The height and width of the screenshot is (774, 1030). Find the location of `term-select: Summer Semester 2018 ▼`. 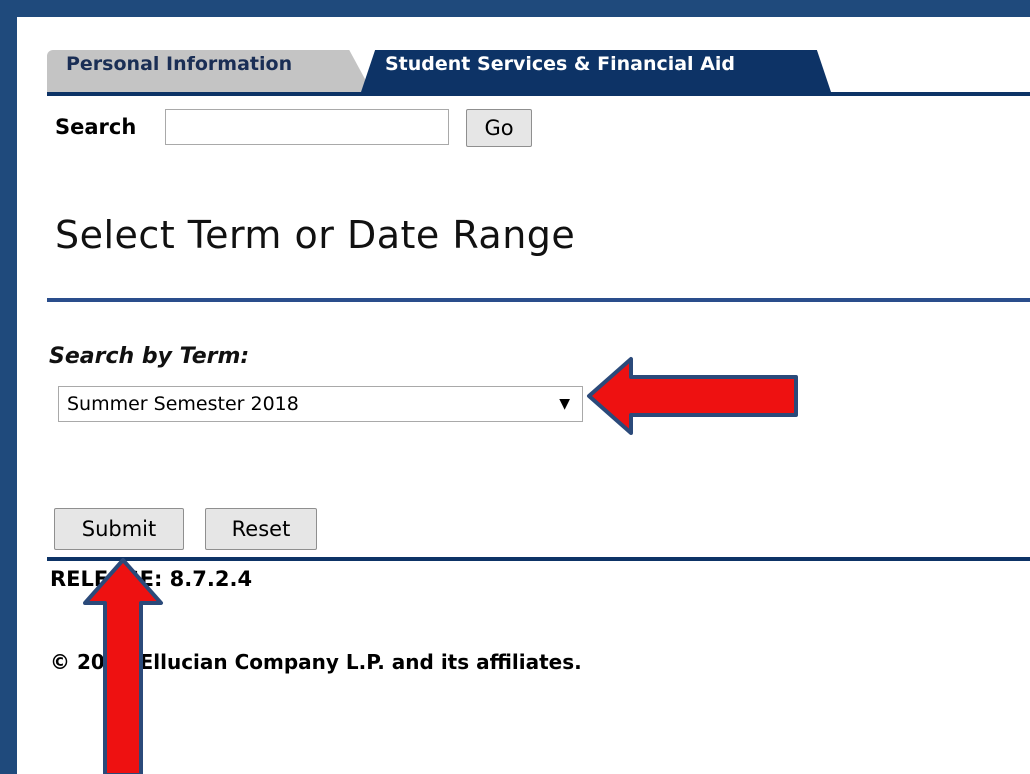

term-select: Summer Semester 2018 ▼ is located at coordinates (320, 404).